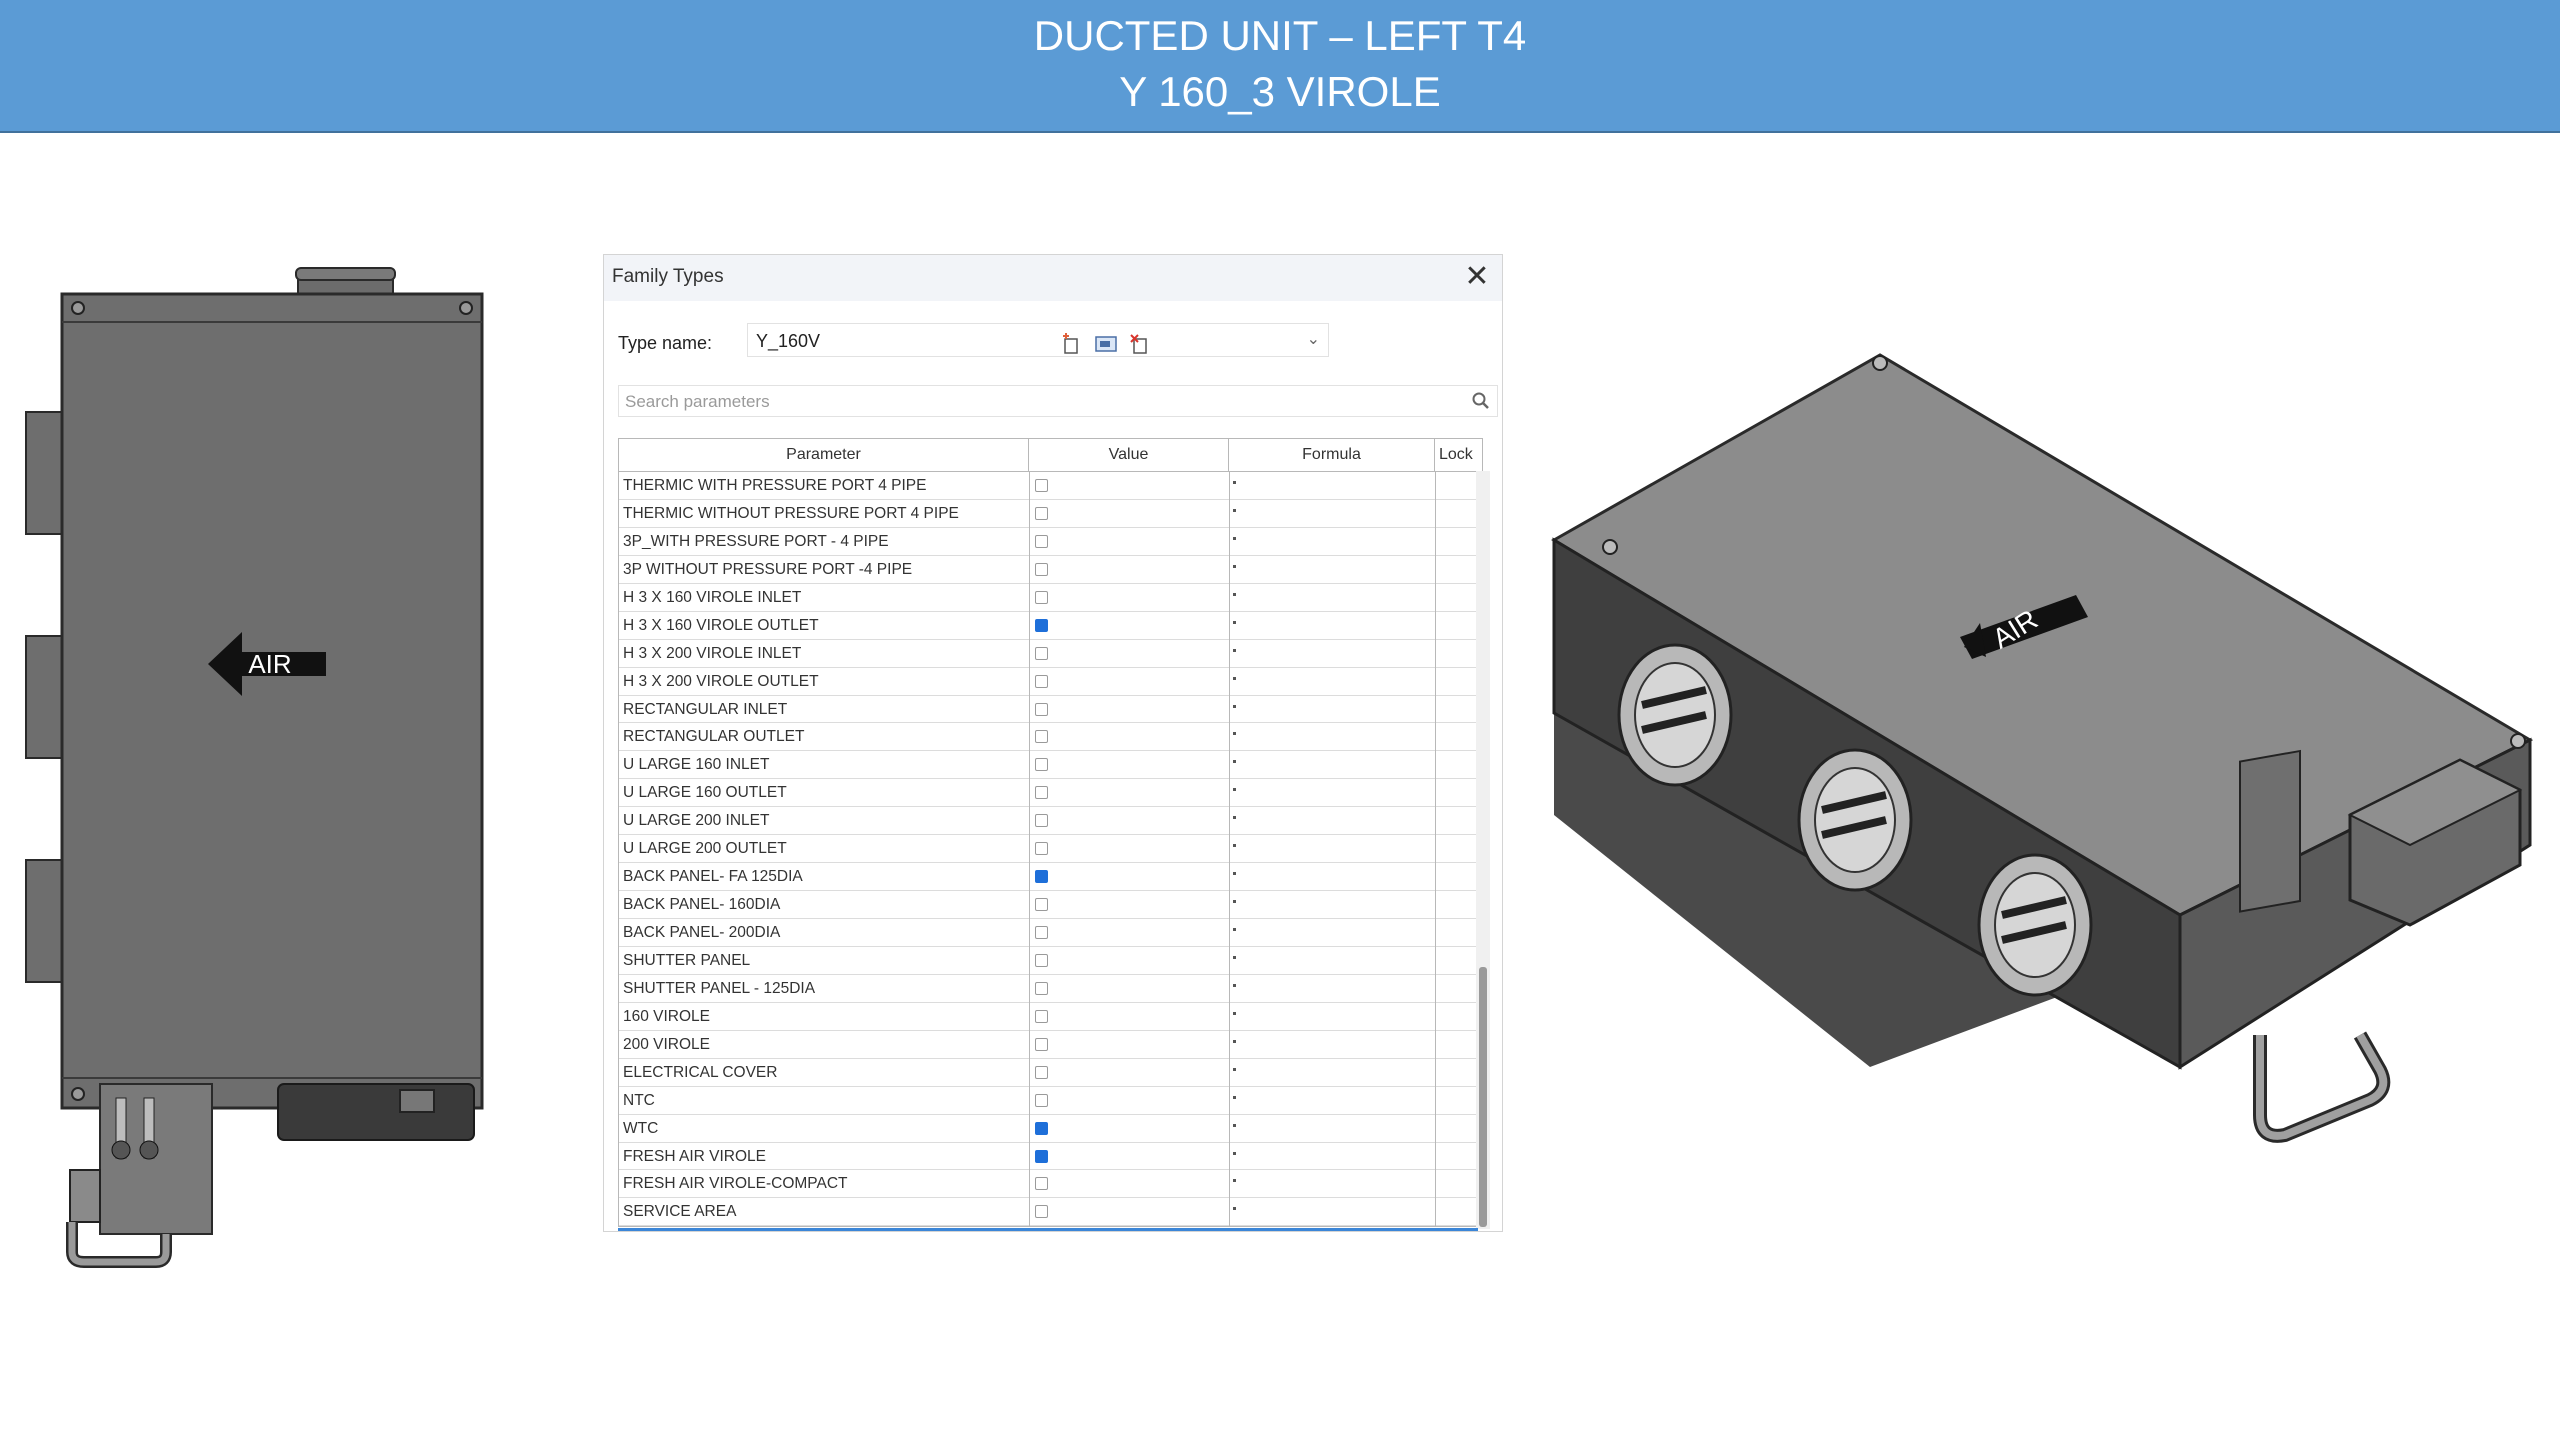 Image resolution: width=2560 pixels, height=1440 pixels. What do you see at coordinates (1071, 344) in the screenshot?
I see `new-type-icon` at bounding box center [1071, 344].